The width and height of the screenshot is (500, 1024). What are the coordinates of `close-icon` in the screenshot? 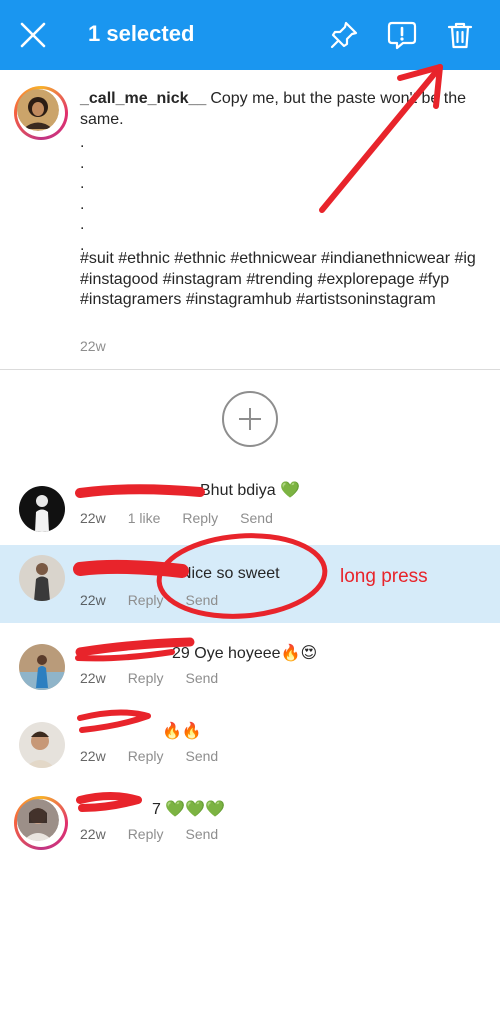 It's located at (33, 35).